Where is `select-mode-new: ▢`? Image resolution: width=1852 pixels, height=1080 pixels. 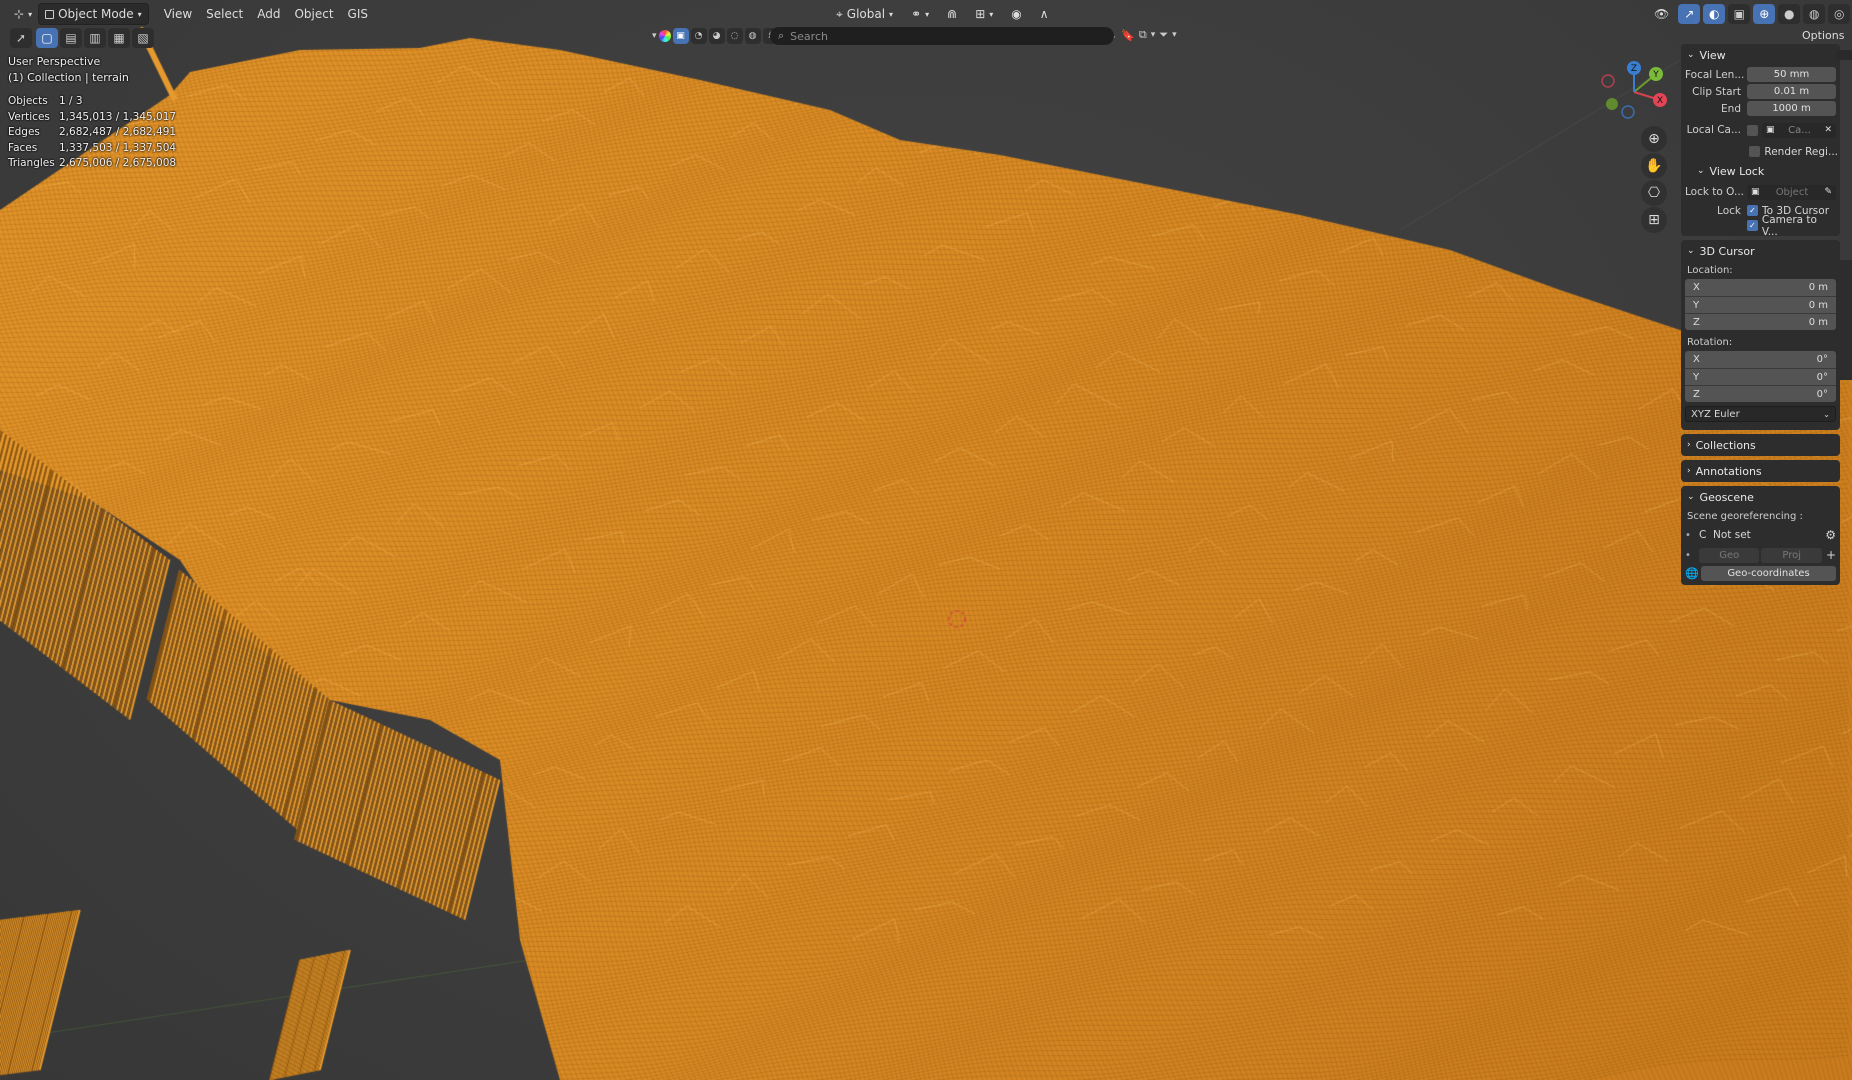 select-mode-new: ▢ is located at coordinates (47, 38).